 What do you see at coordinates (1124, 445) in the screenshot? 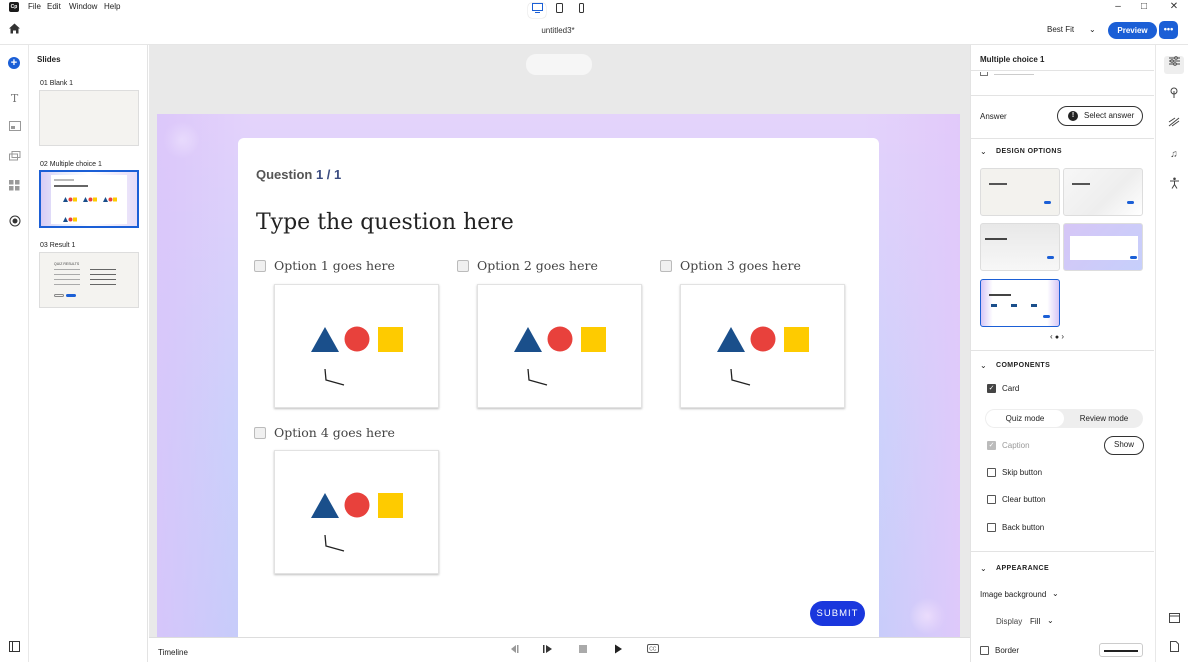
I see `show-button: Show` at bounding box center [1124, 445].